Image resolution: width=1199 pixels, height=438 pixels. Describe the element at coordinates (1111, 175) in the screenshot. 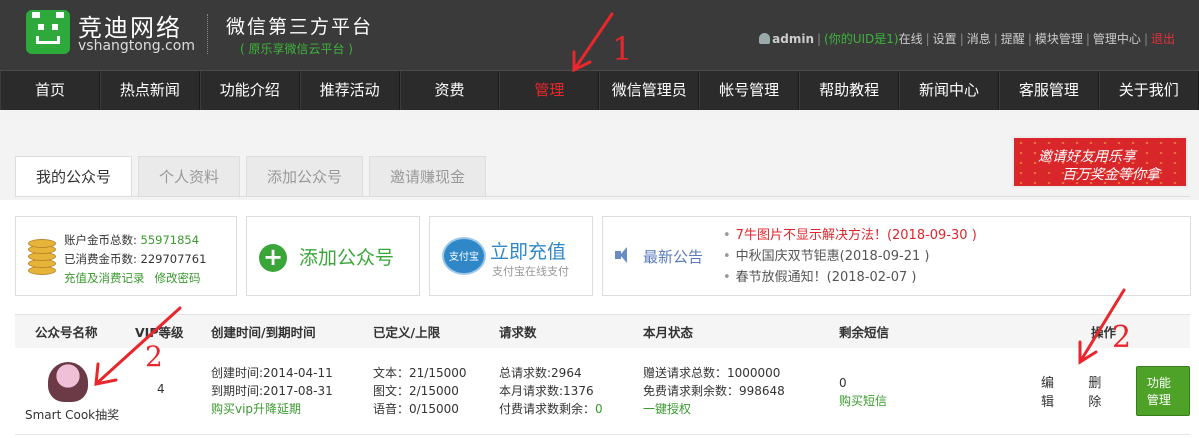

I see `banner-line2: 百万奖金等你拿` at that location.